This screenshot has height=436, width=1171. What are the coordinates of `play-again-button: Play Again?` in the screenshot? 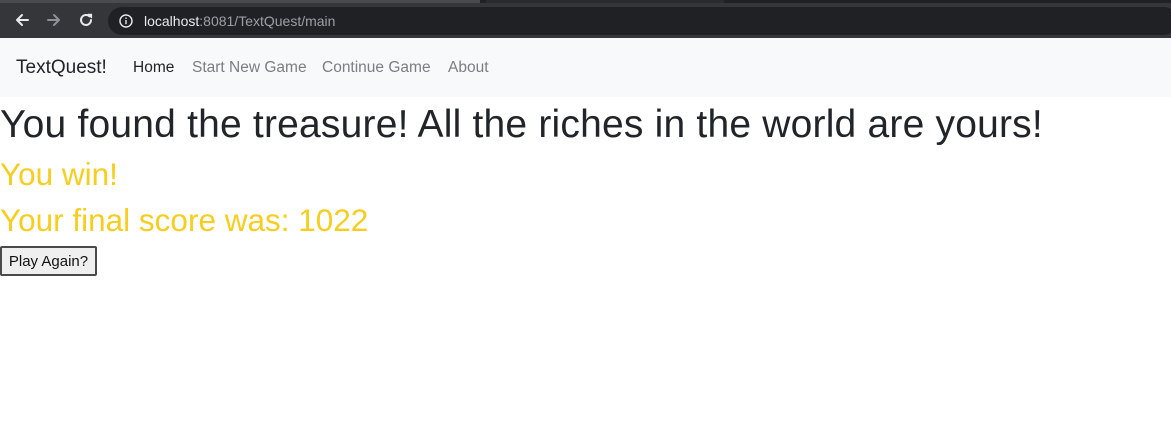 It's located at (48, 261).